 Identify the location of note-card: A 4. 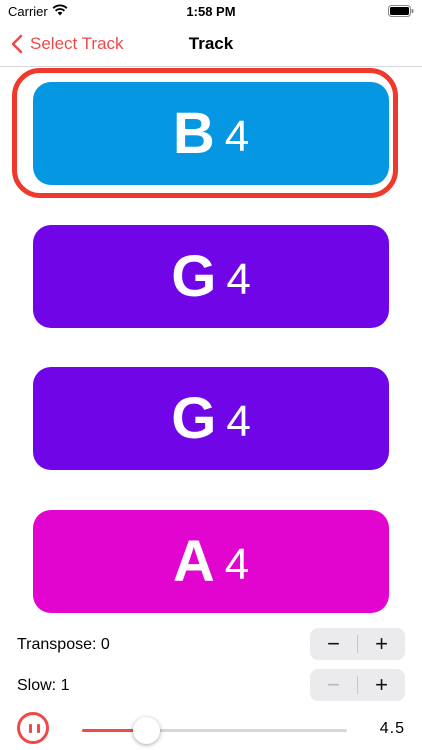
(211, 561).